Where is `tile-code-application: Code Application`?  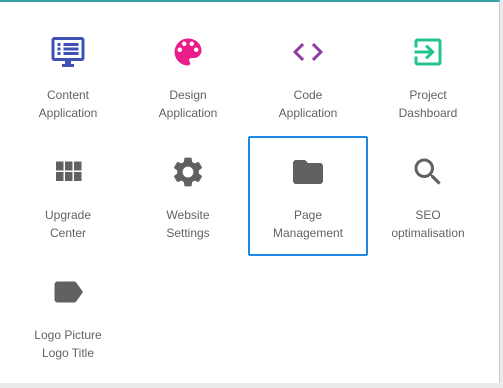
tile-code-application: Code Application is located at coordinates (308, 76).